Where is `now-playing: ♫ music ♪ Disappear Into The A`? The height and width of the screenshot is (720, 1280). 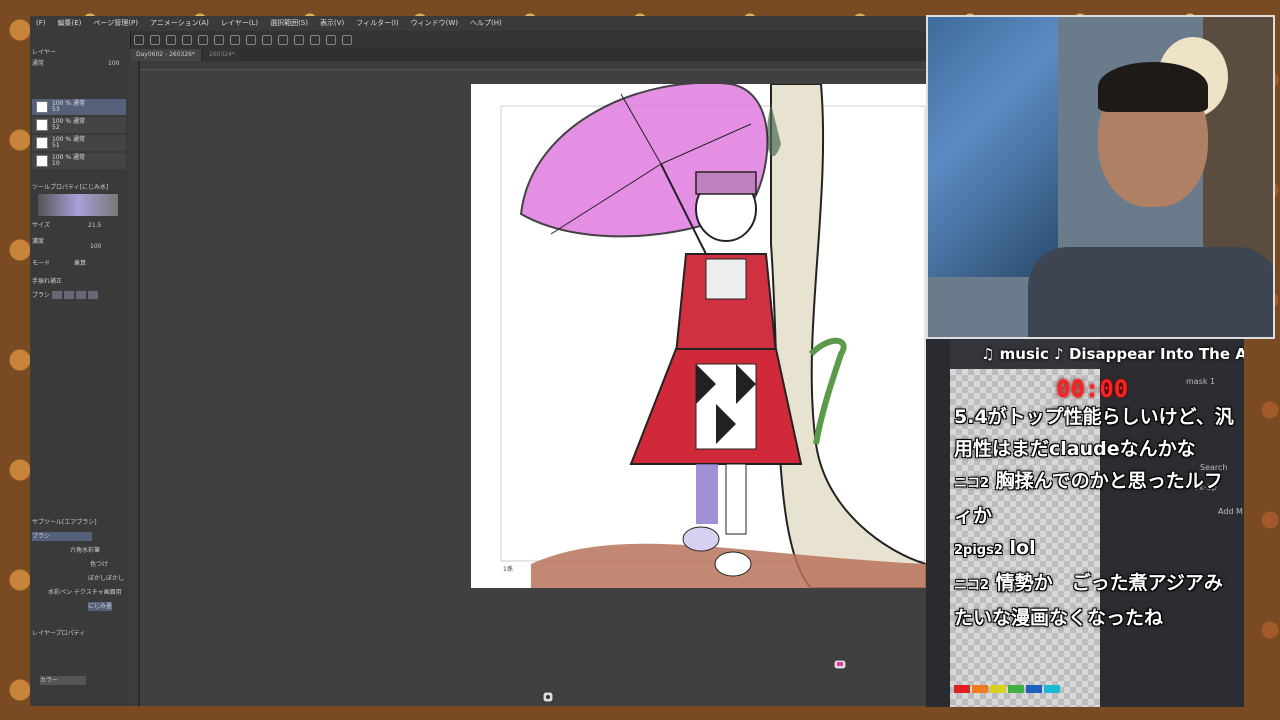 now-playing: ♫ music ♪ Disappear Into The A is located at coordinates (1112, 354).